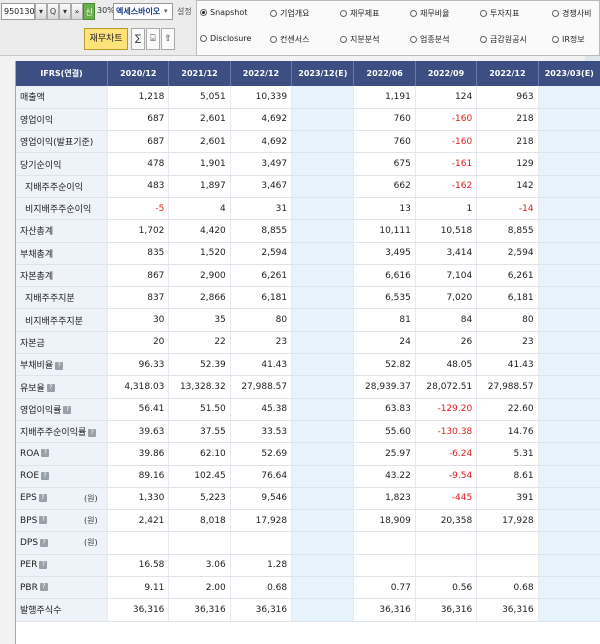 The width and height of the screenshot is (600, 644). Describe the element at coordinates (77, 11) in the screenshot. I see `forward-icon: »` at that location.